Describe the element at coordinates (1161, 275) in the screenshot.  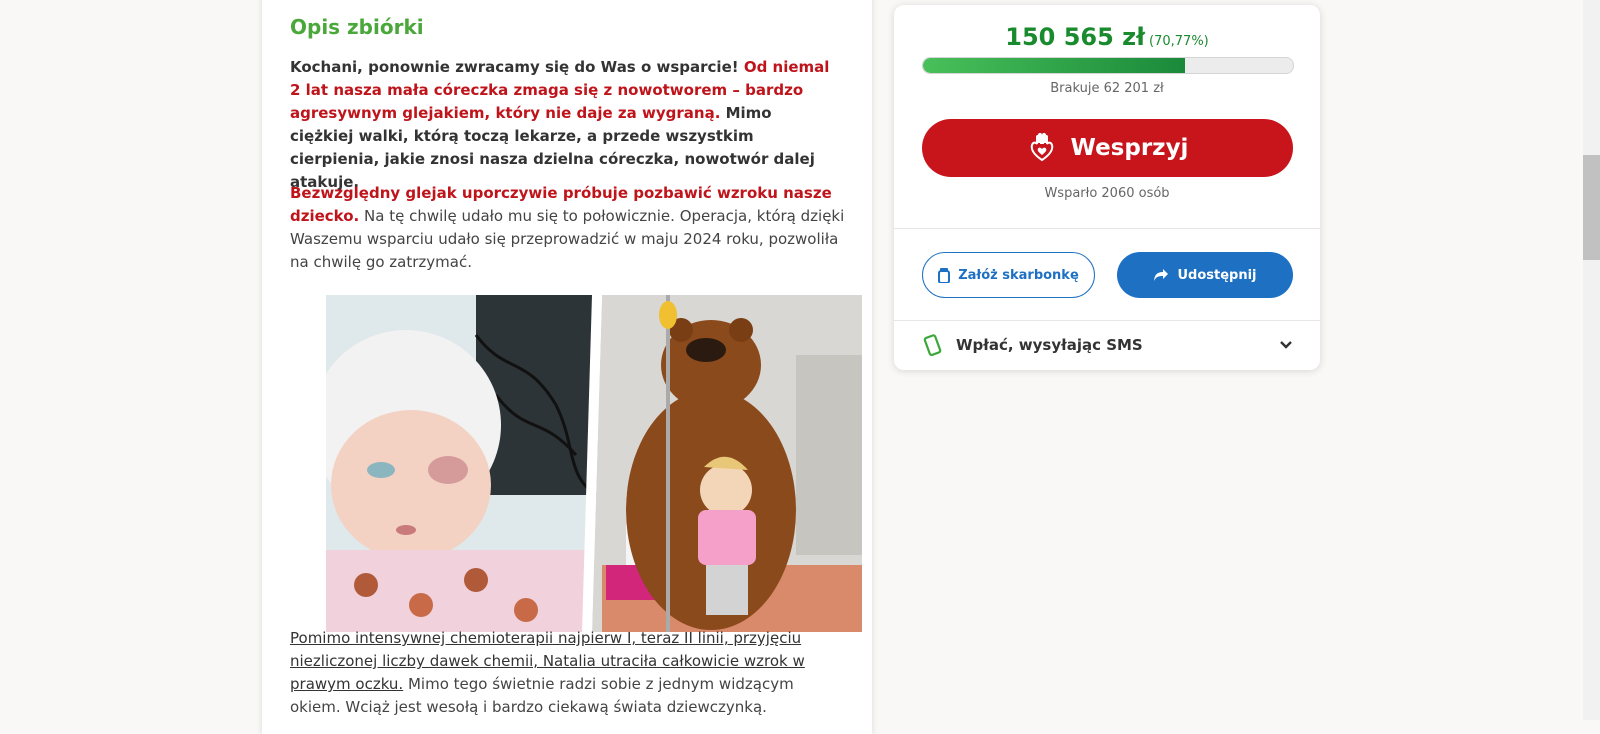
I see `share-arrow-icon` at that location.